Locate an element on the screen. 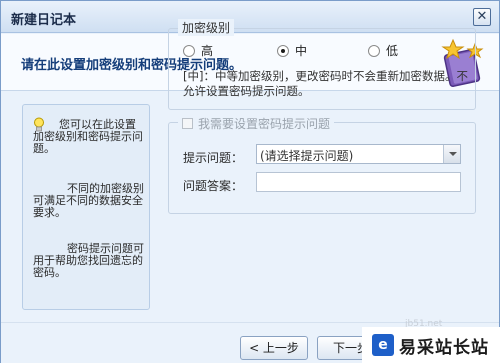  checkbox is located at coordinates (187, 123).